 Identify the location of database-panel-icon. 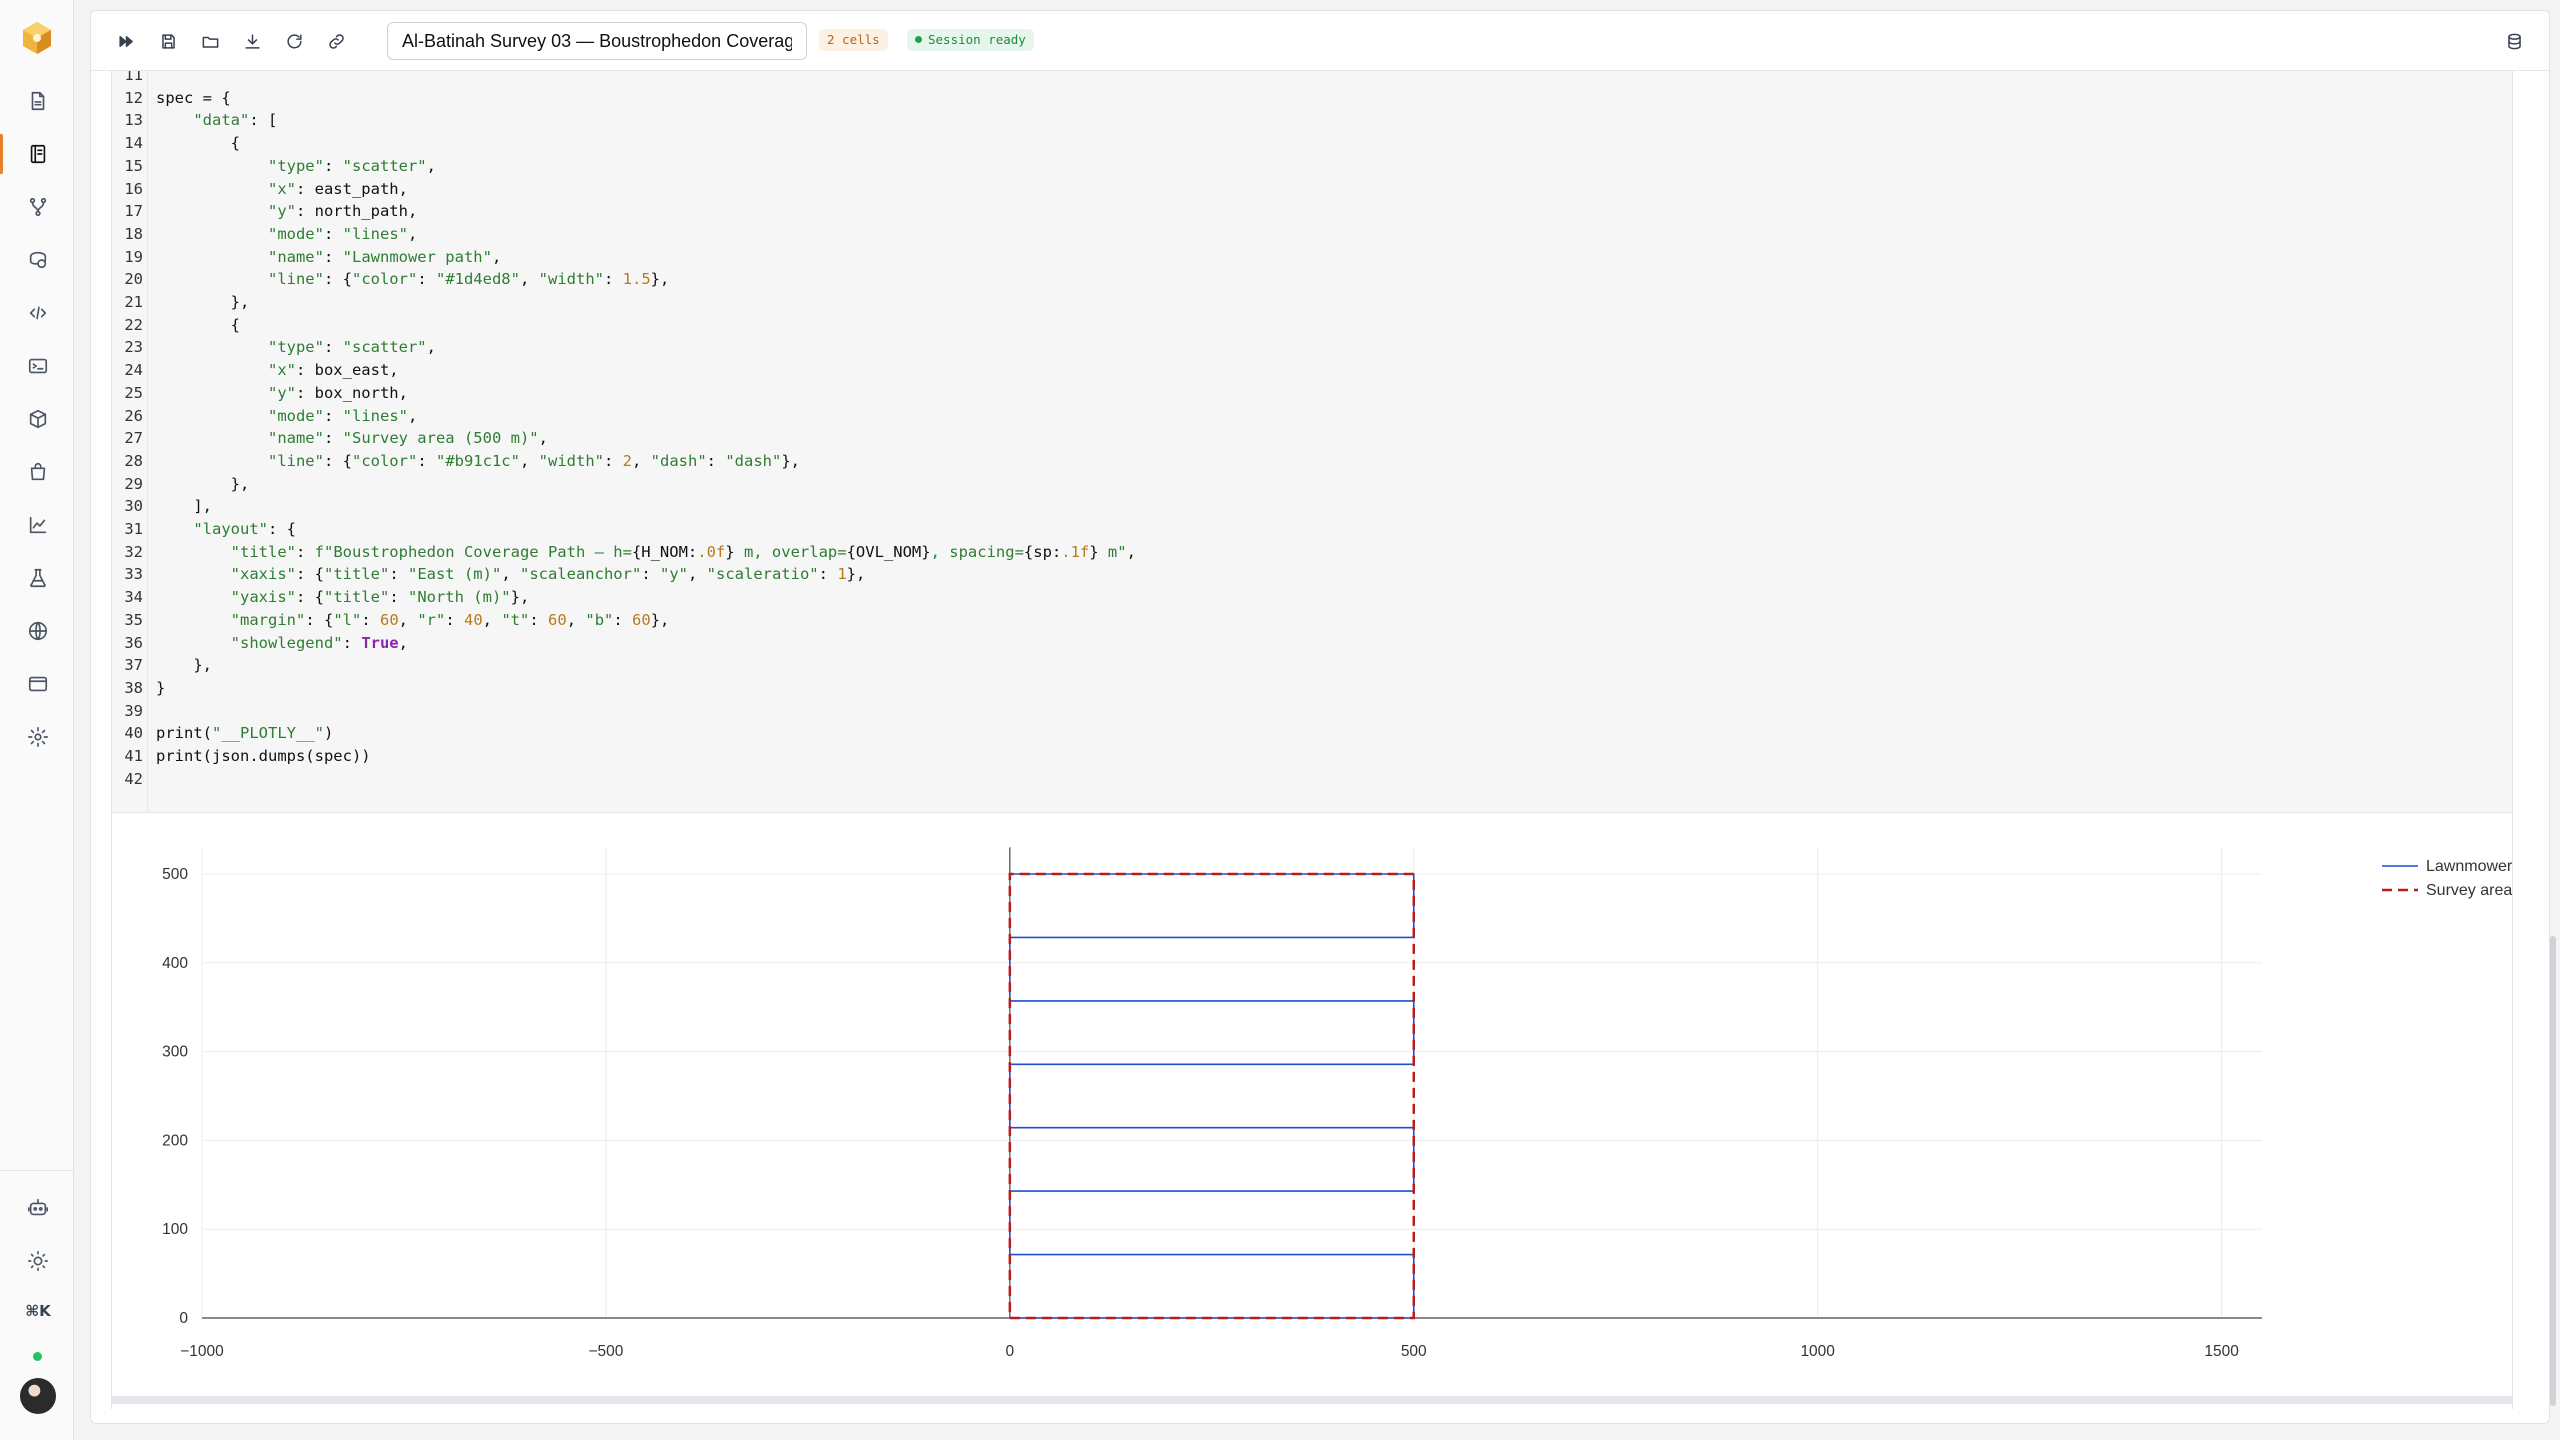
(2514, 41).